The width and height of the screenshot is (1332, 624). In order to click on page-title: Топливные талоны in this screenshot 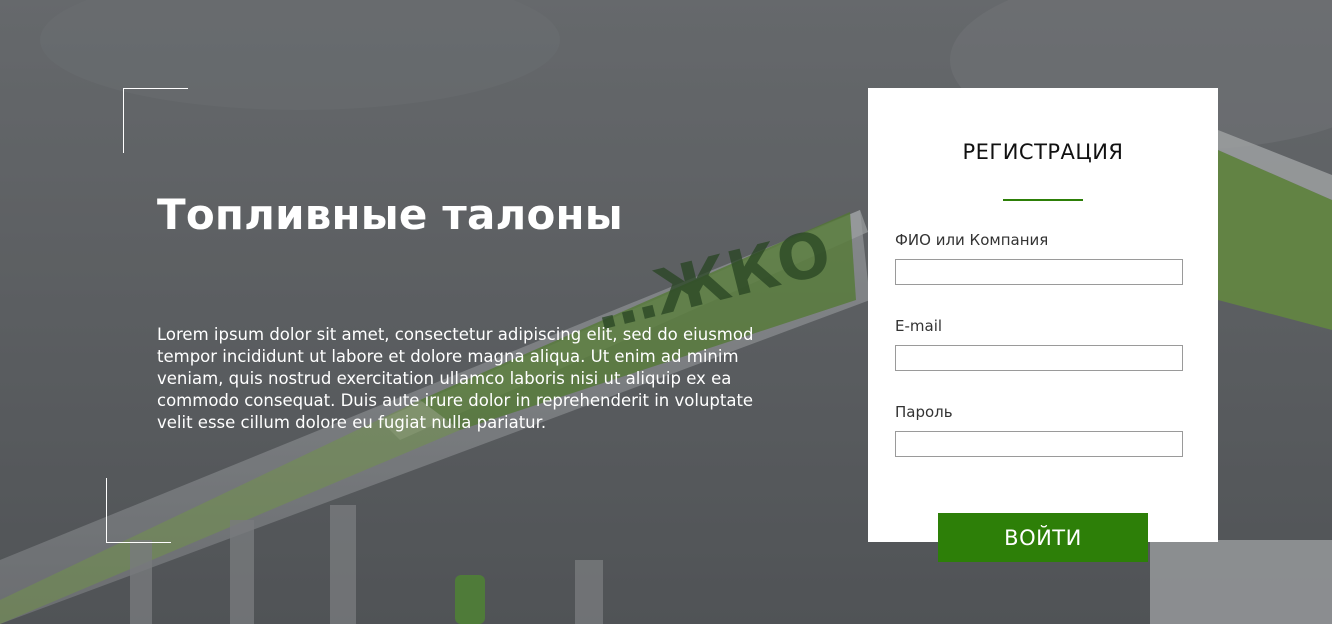, I will do `click(390, 214)`.